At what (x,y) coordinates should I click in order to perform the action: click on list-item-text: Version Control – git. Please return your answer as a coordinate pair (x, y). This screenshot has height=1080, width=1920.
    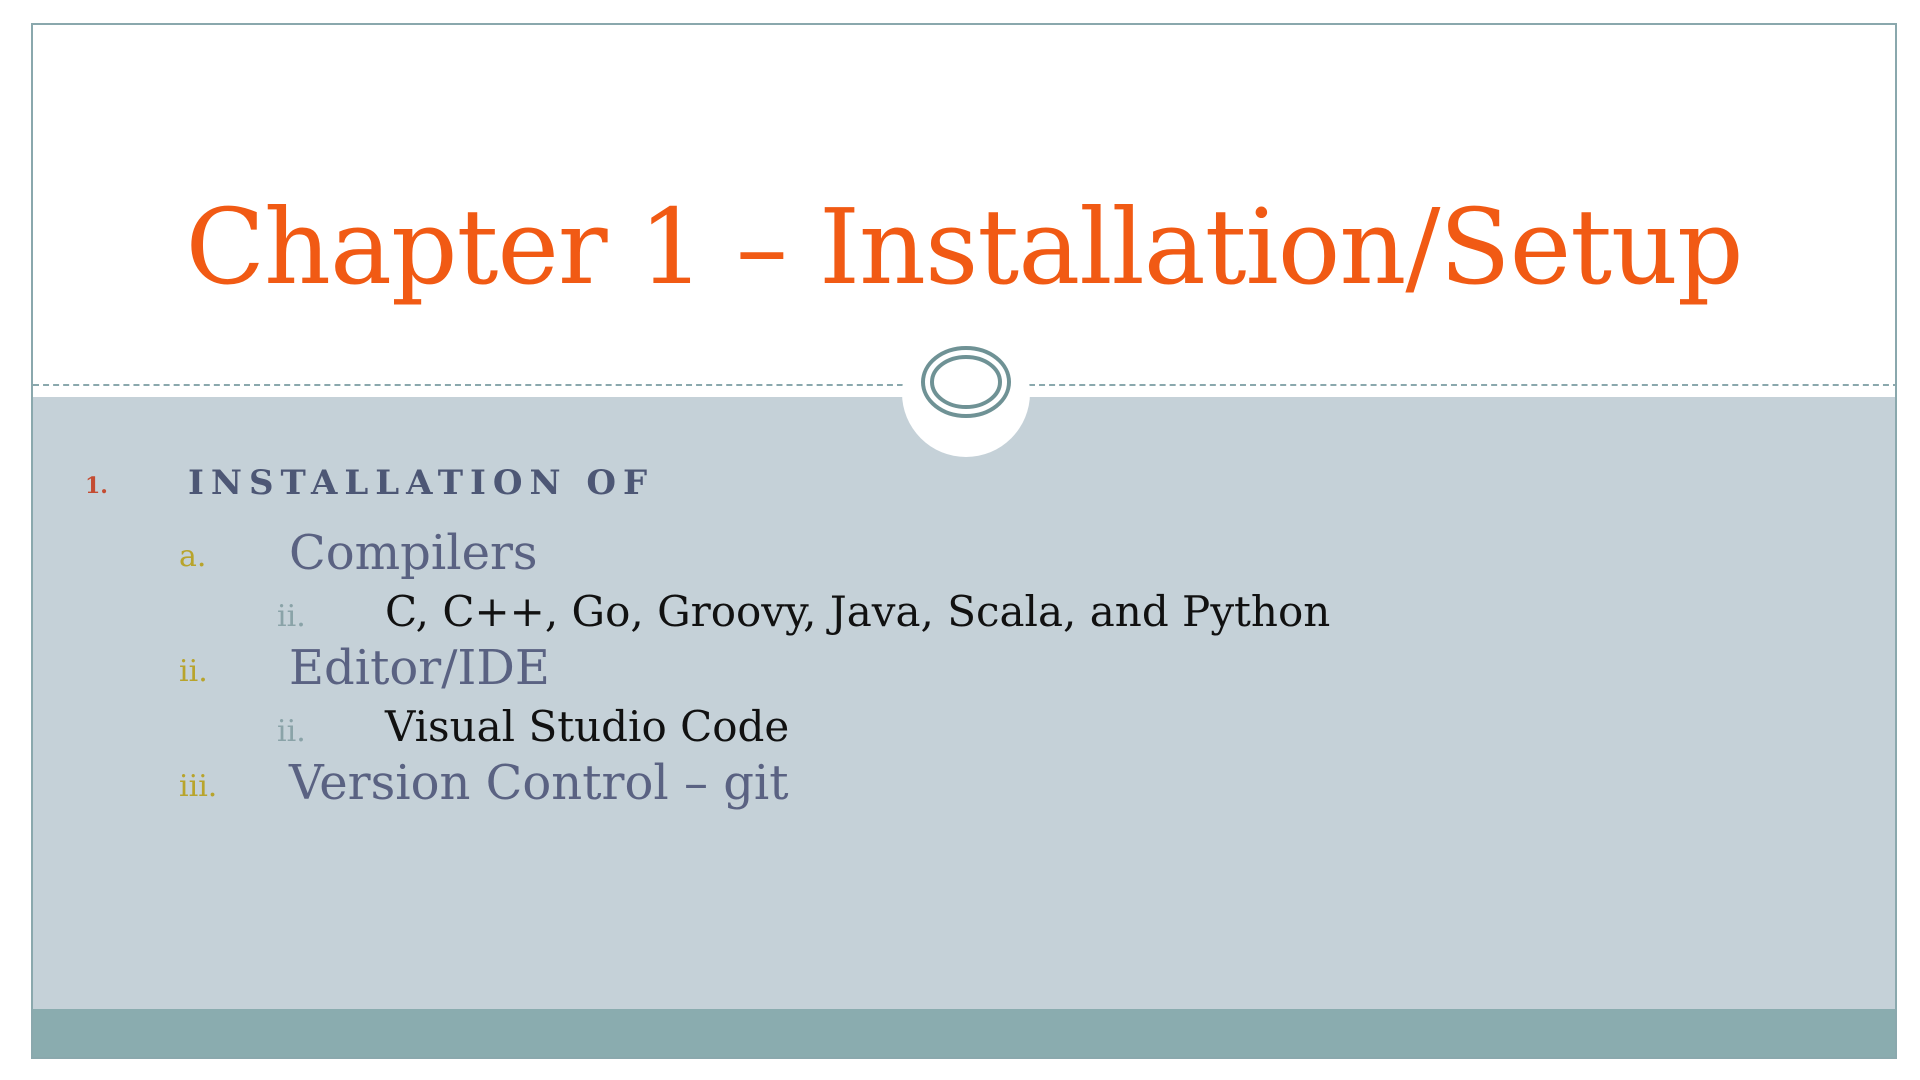
    Looking at the image, I should click on (539, 783).